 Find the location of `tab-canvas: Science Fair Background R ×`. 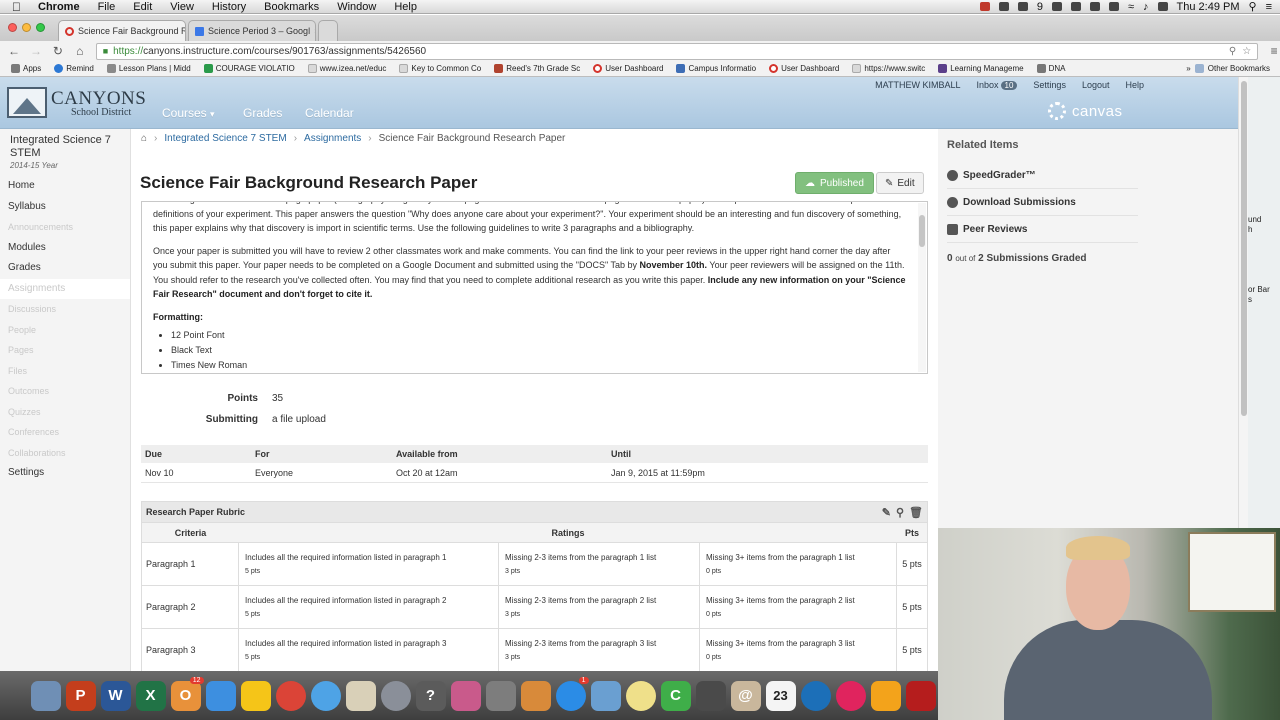

tab-canvas: Science Fair Background R × is located at coordinates (122, 30).